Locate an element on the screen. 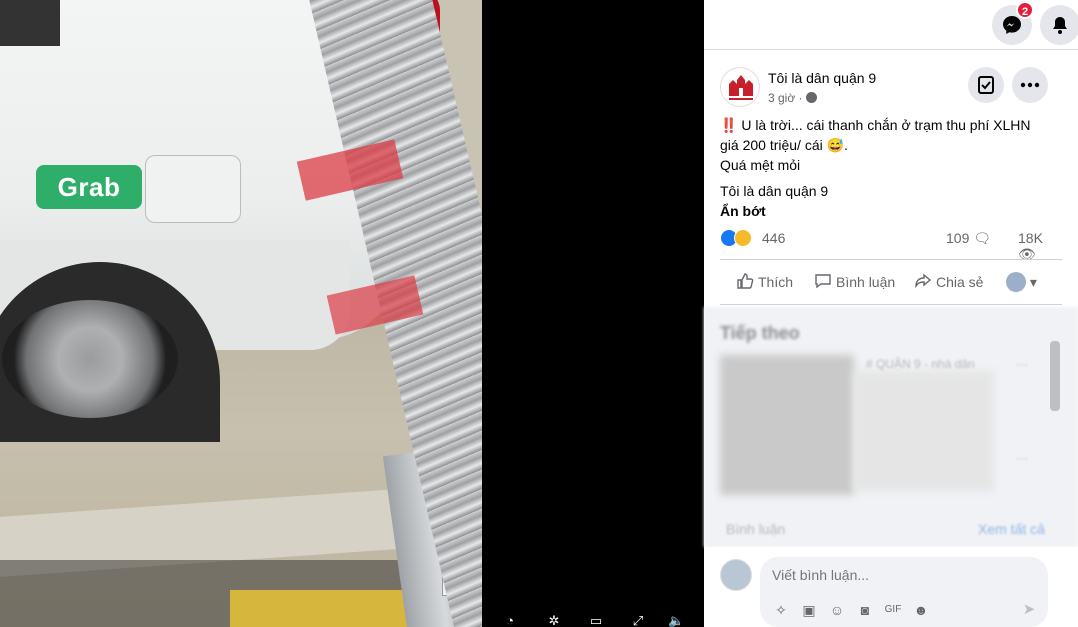 This screenshot has height=627, width=1078. current-user-avatar is located at coordinates (736, 575).